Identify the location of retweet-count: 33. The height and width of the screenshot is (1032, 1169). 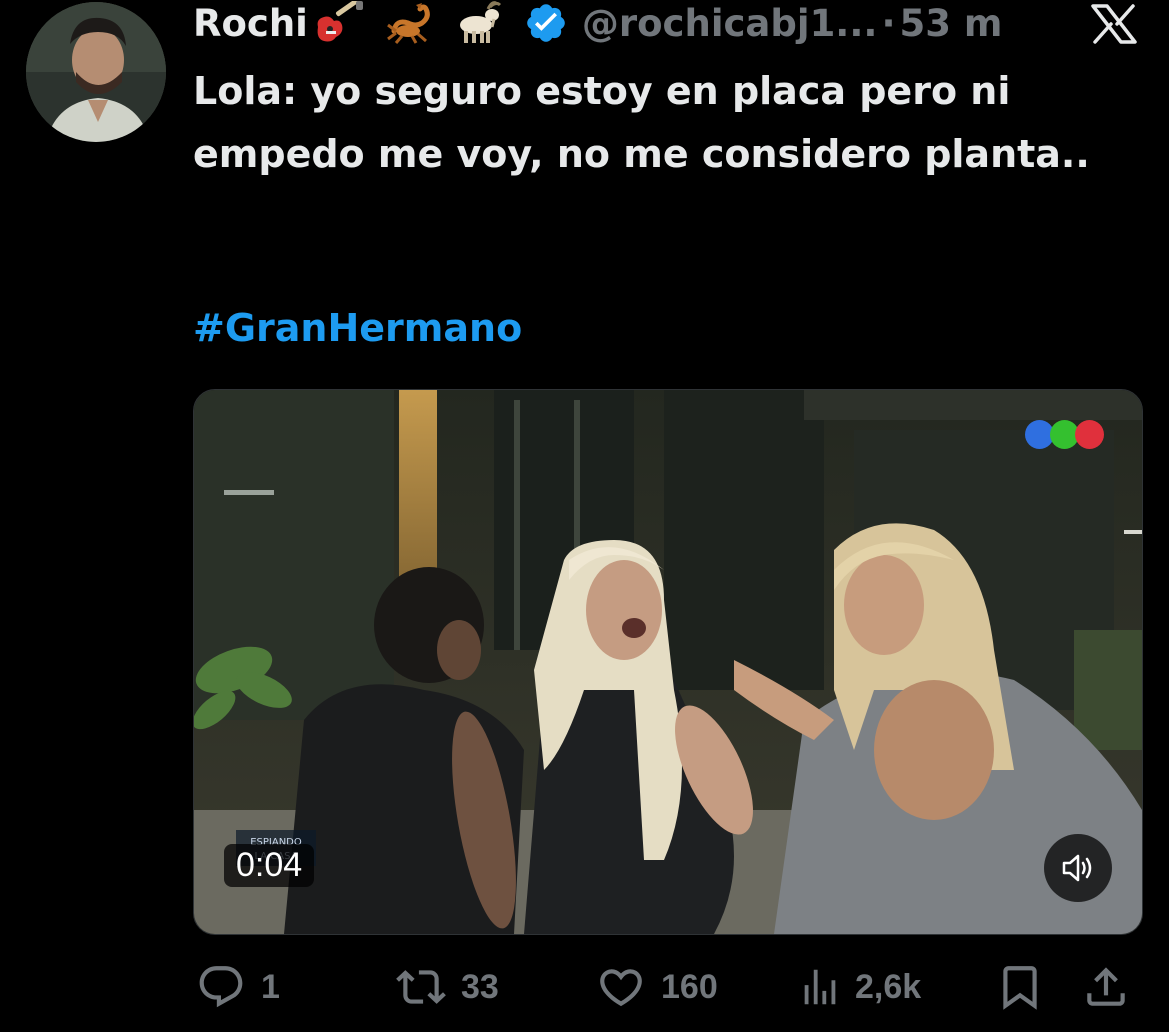
(480, 986).